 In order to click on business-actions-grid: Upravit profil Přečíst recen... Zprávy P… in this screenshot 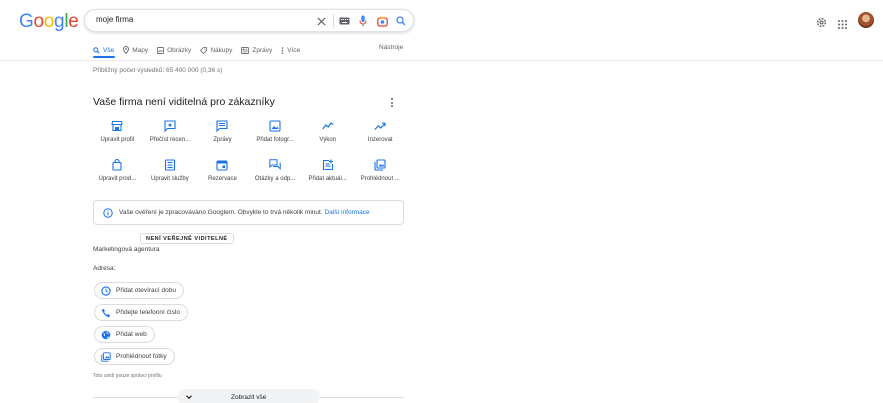, I will do `click(249, 151)`.